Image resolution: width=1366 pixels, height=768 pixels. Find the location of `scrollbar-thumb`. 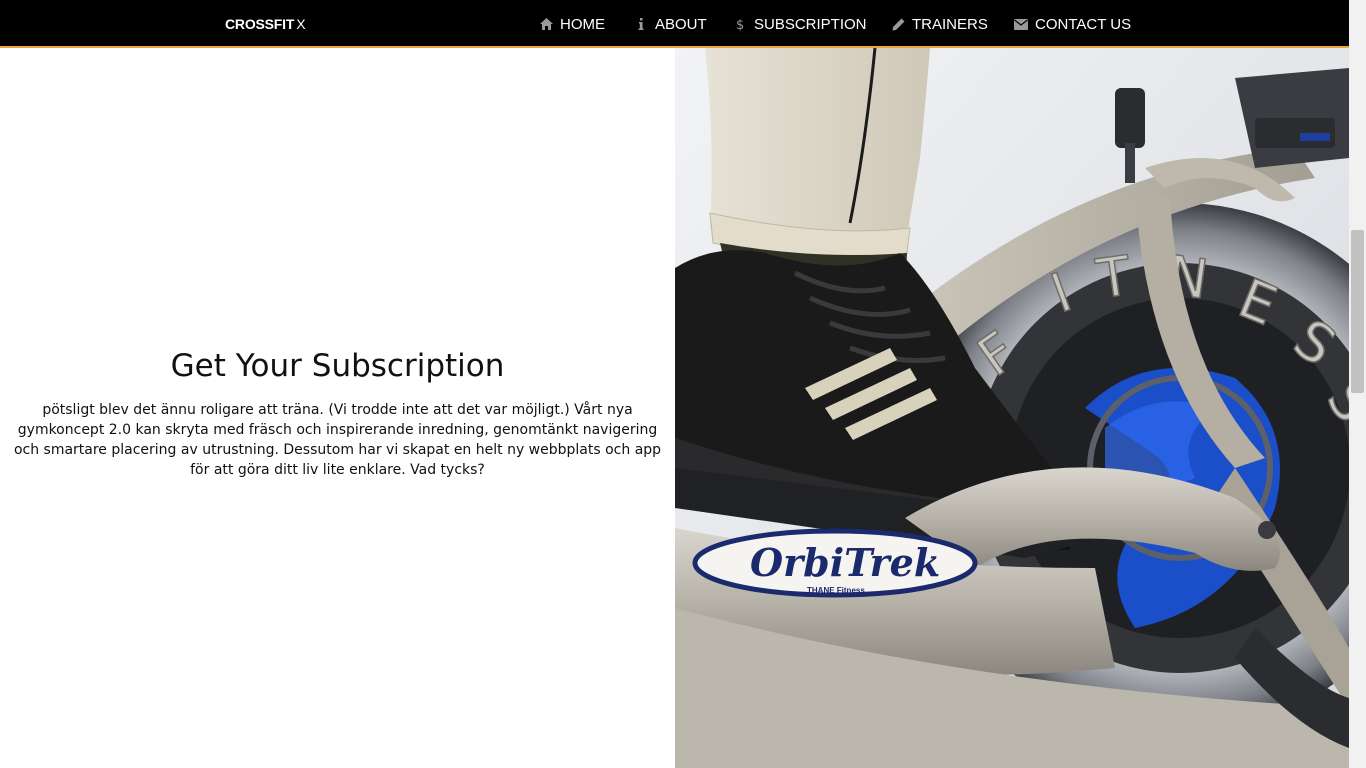

scrollbar-thumb is located at coordinates (1357, 311).